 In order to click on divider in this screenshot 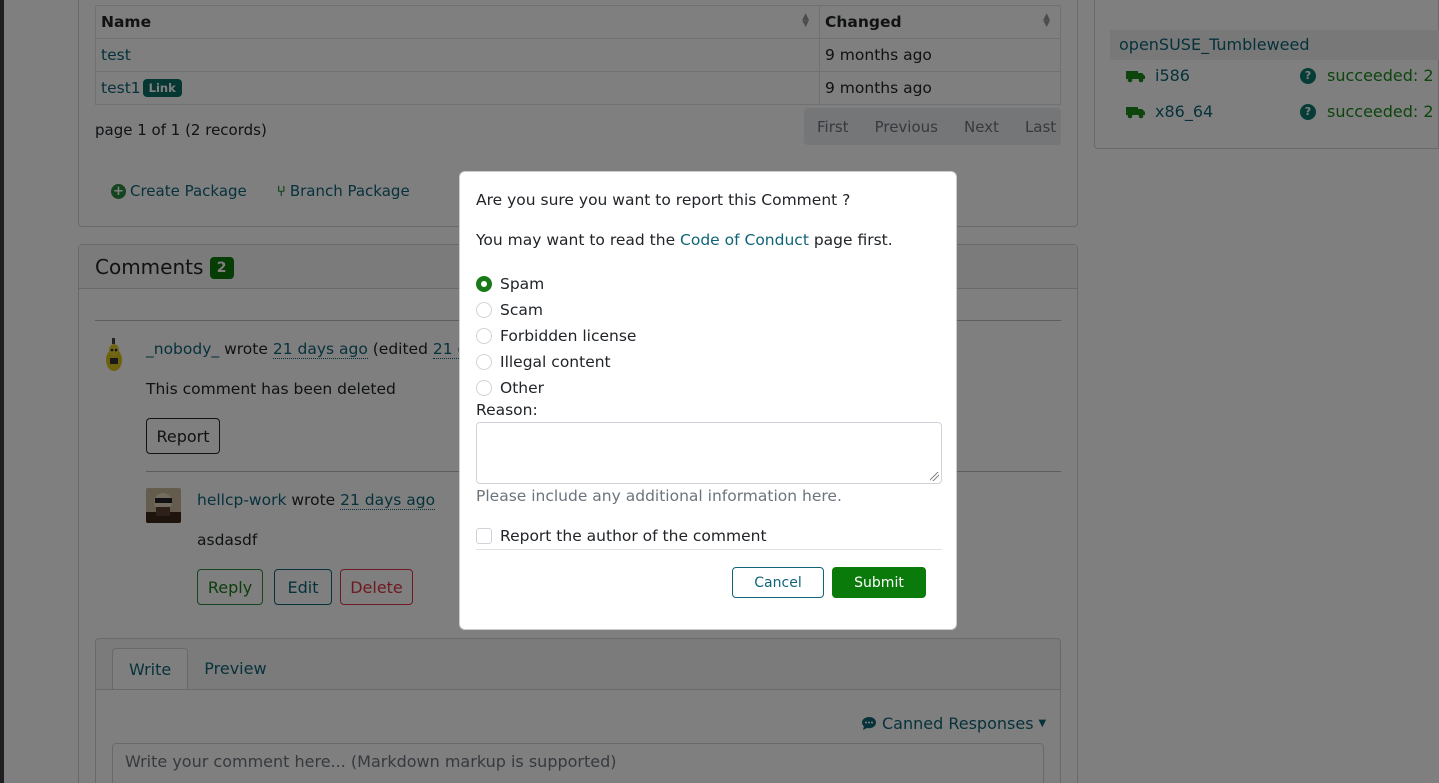, I will do `click(709, 549)`.